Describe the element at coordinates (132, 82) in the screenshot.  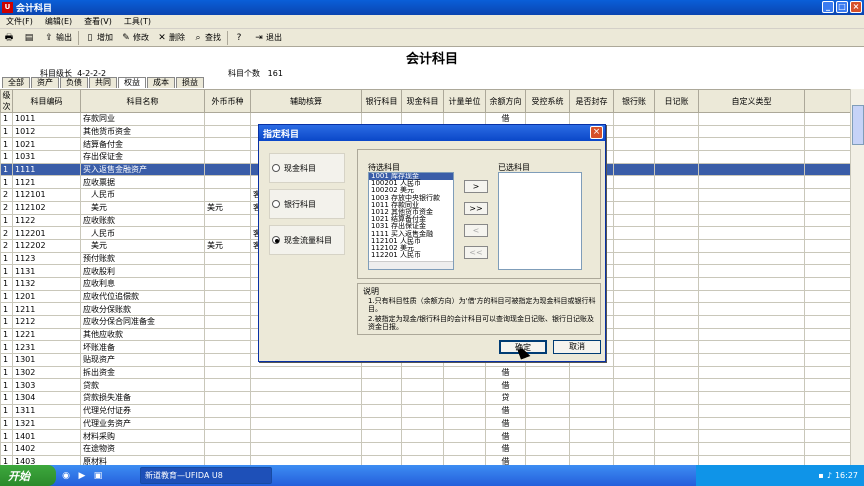
I see `tab-4: 权益` at that location.